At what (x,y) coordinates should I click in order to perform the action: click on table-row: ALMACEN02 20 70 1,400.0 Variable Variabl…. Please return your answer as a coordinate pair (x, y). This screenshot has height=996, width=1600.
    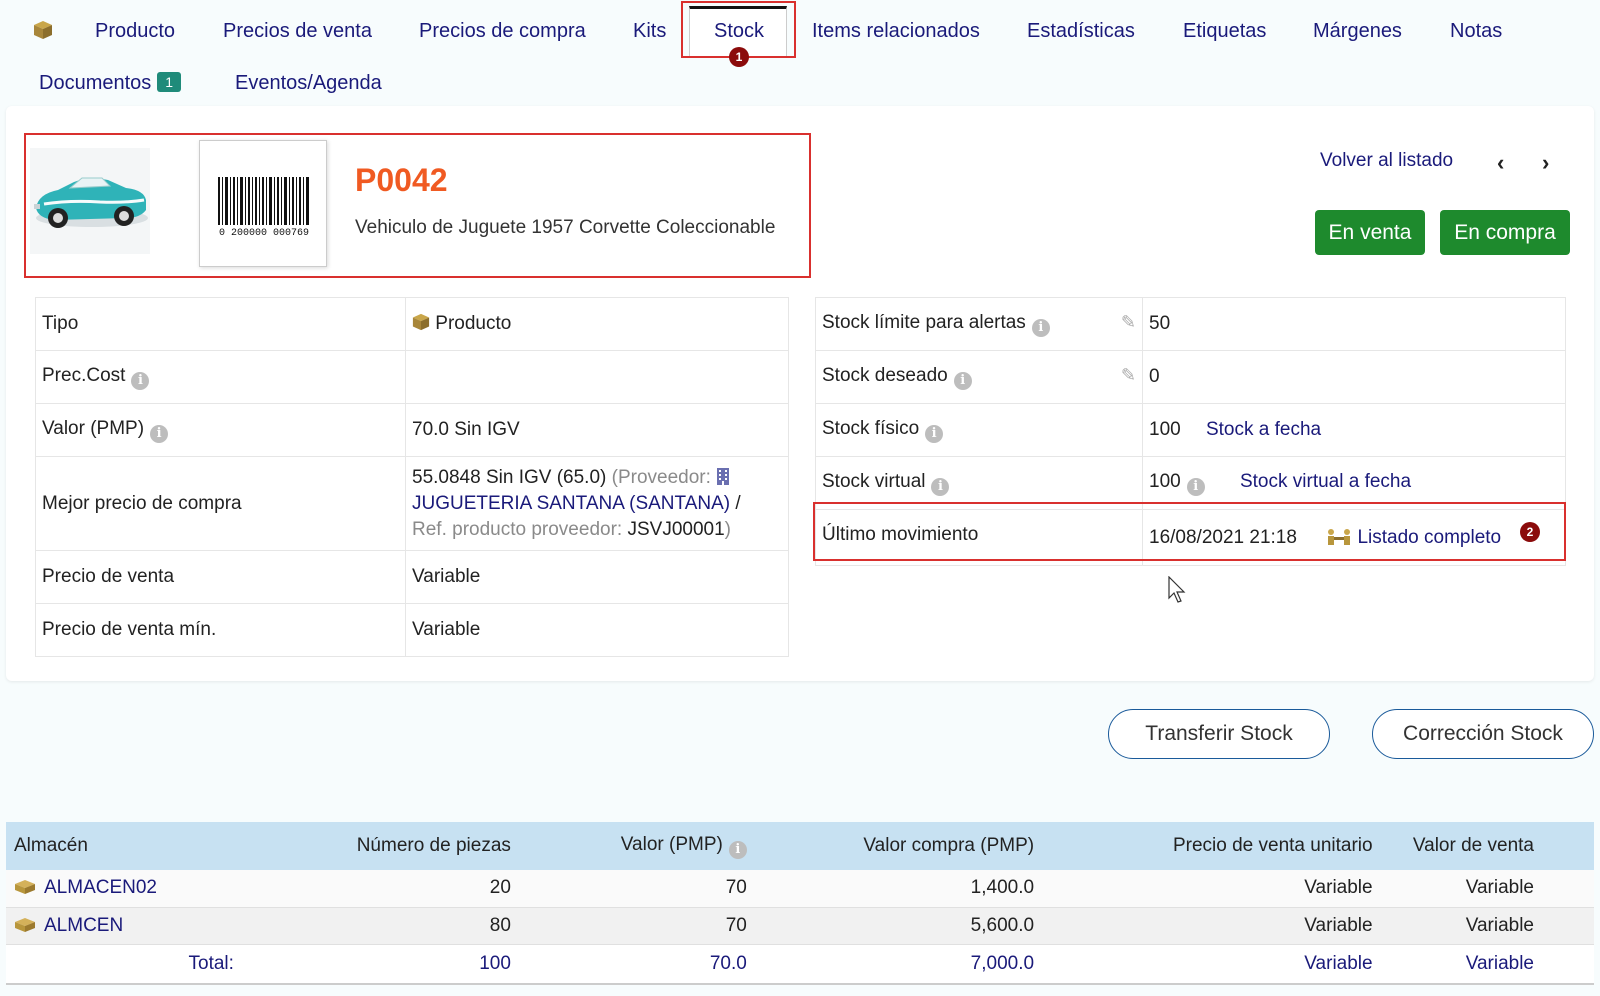
    Looking at the image, I should click on (800, 889).